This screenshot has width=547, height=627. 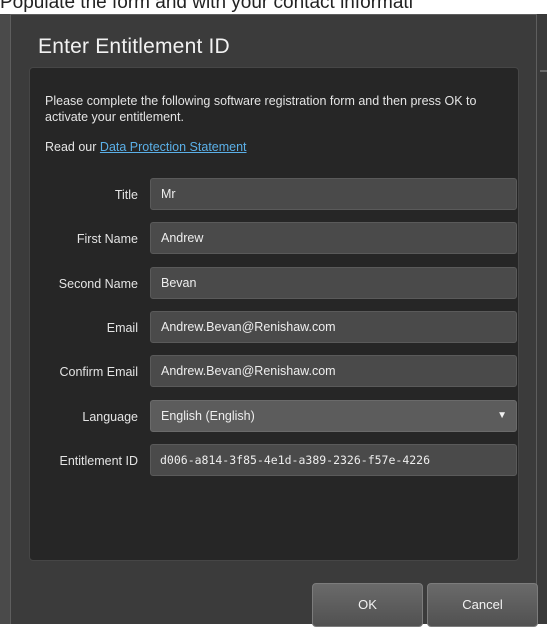 I want to click on entitlement-id-value: d006-a814-3f85-4e1d-a389-2326-f57e-4226, so click(x=295, y=460).